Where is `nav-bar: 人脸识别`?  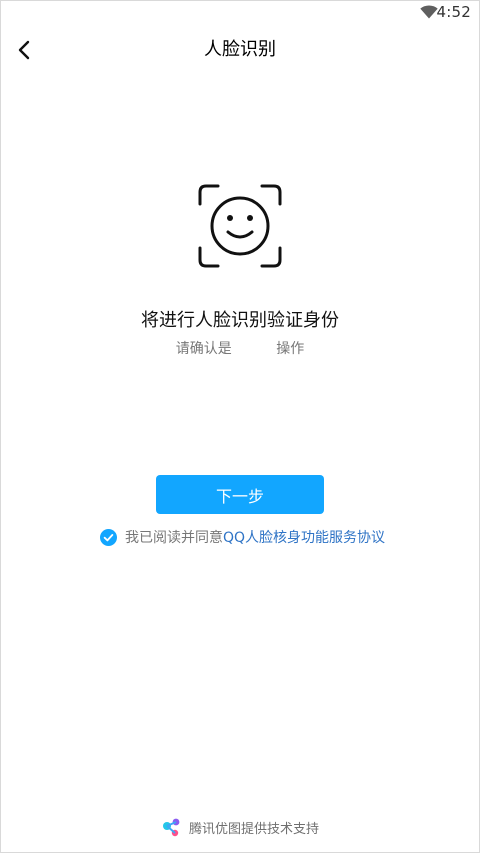
nav-bar: 人脸识别 is located at coordinates (240, 50).